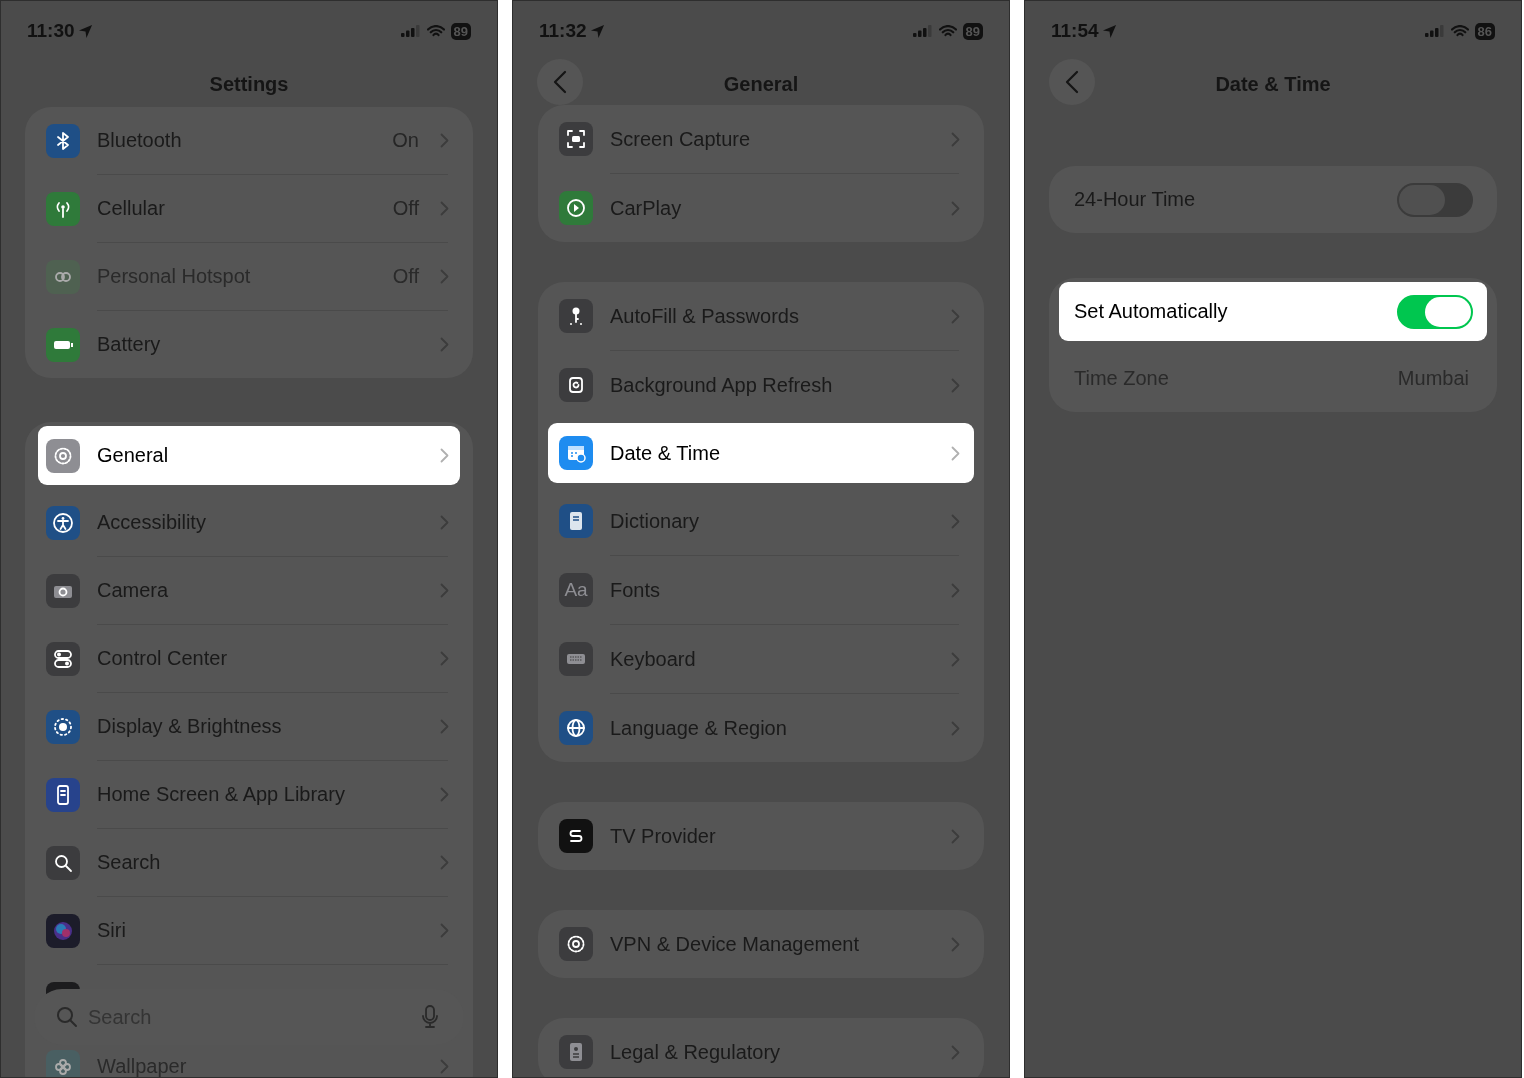 The image size is (1524, 1078). What do you see at coordinates (51, 31) in the screenshot?
I see `status-time: 11:30` at bounding box center [51, 31].